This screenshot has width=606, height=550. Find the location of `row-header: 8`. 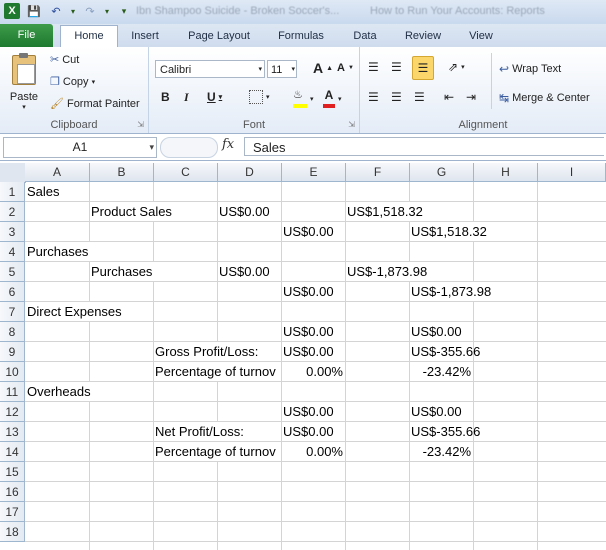

row-header: 8 is located at coordinates (12, 332).